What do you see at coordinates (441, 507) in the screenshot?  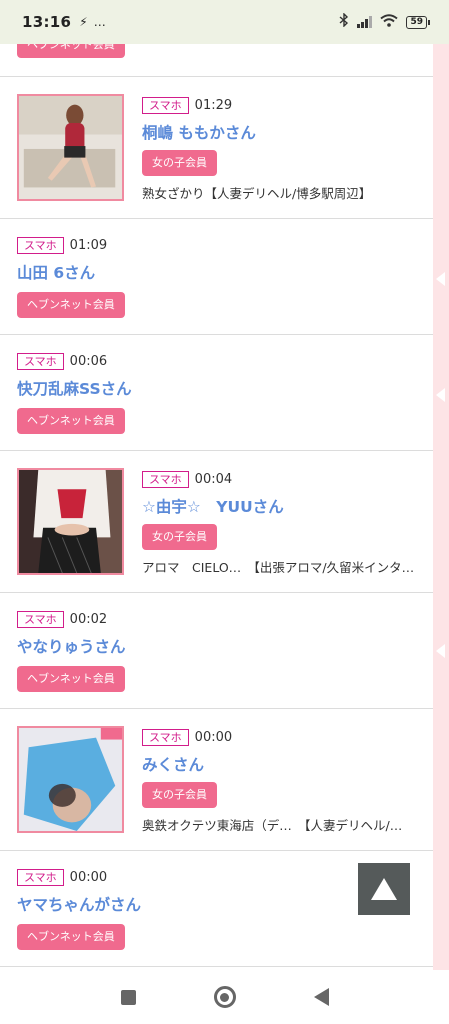 I see `side-tab-strip` at bounding box center [441, 507].